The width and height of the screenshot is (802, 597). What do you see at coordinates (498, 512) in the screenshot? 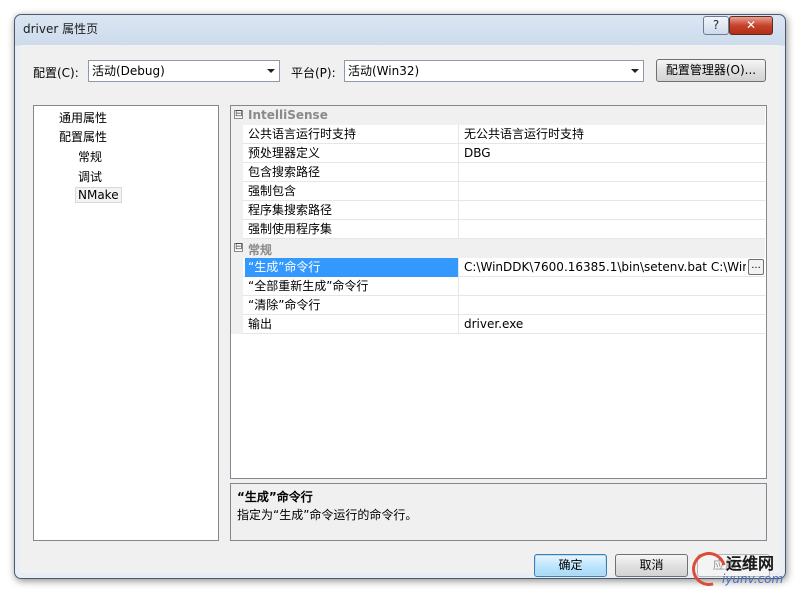
I see `description-panel: “生成”命令行 指定为“生成”命令运行的命令行。` at bounding box center [498, 512].